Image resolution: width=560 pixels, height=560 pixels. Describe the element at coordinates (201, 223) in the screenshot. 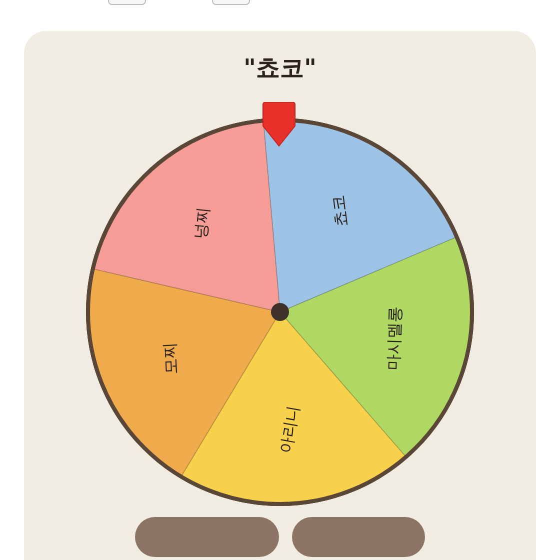

I see `segment-label: 넝찌` at that location.